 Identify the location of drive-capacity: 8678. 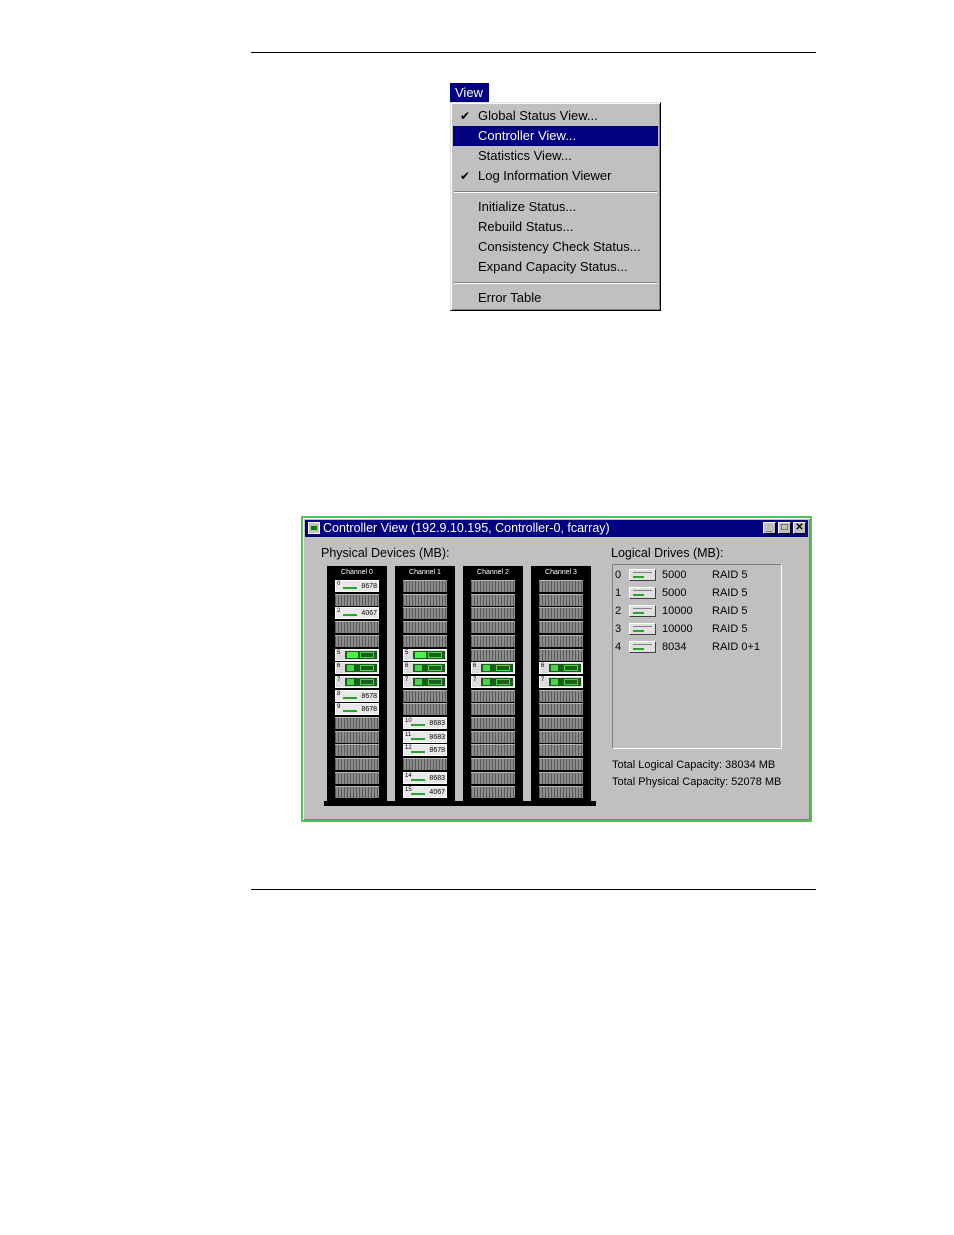
(437, 751).